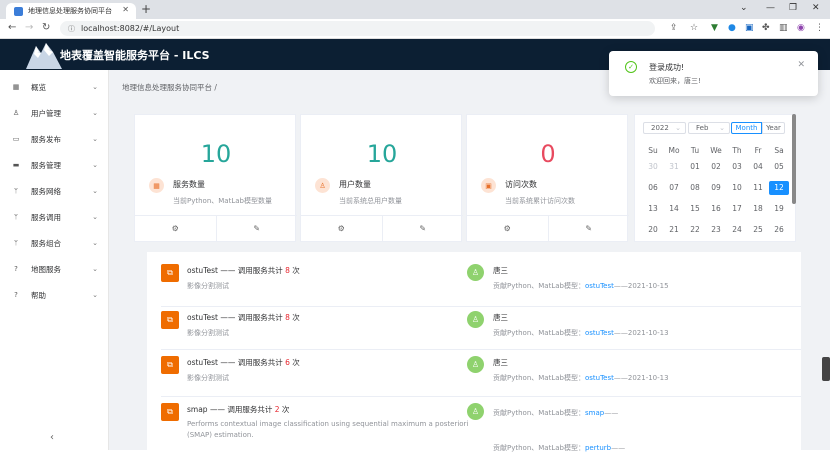 This screenshot has height=453, width=830. I want to click on stat-desc: 当前系统累计访问次数, so click(540, 201).